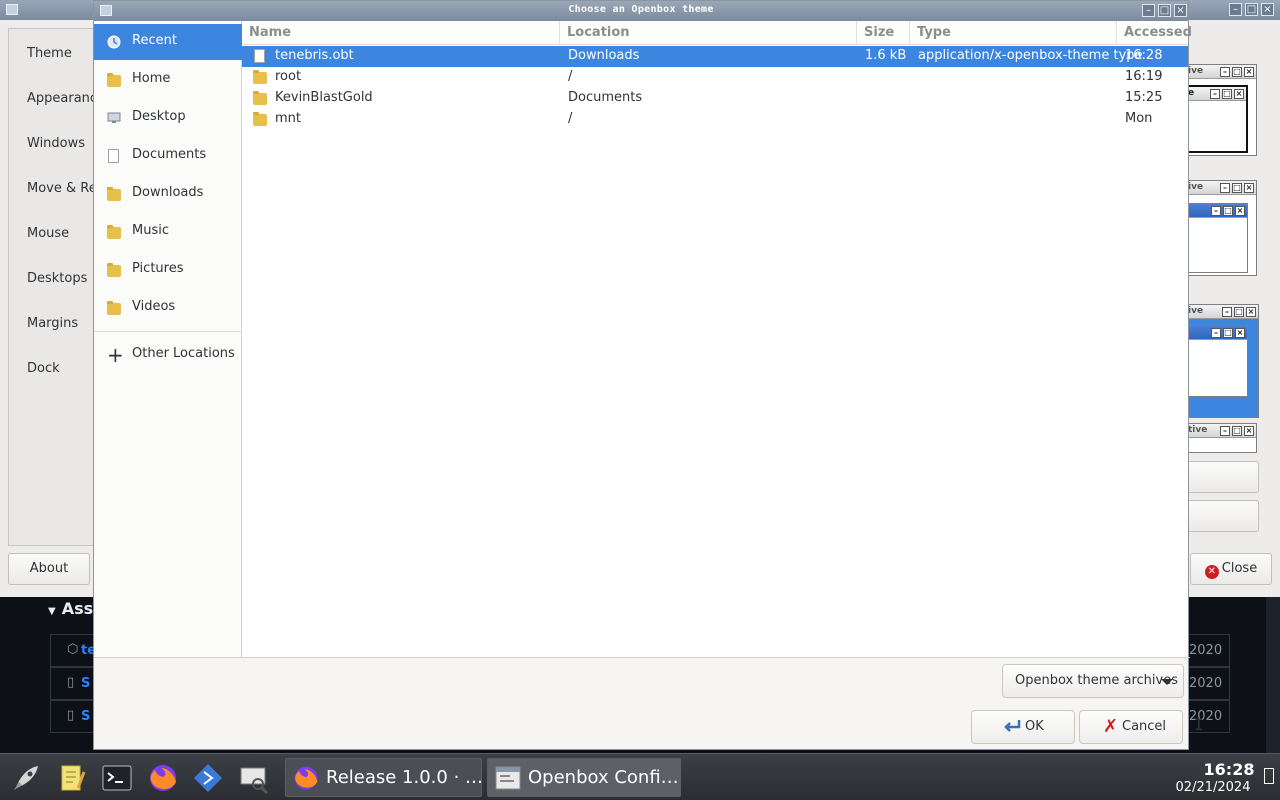 The width and height of the screenshot is (1280, 800). What do you see at coordinates (1206, 683) in the screenshot?
I see `asset-date: 2020` at bounding box center [1206, 683].